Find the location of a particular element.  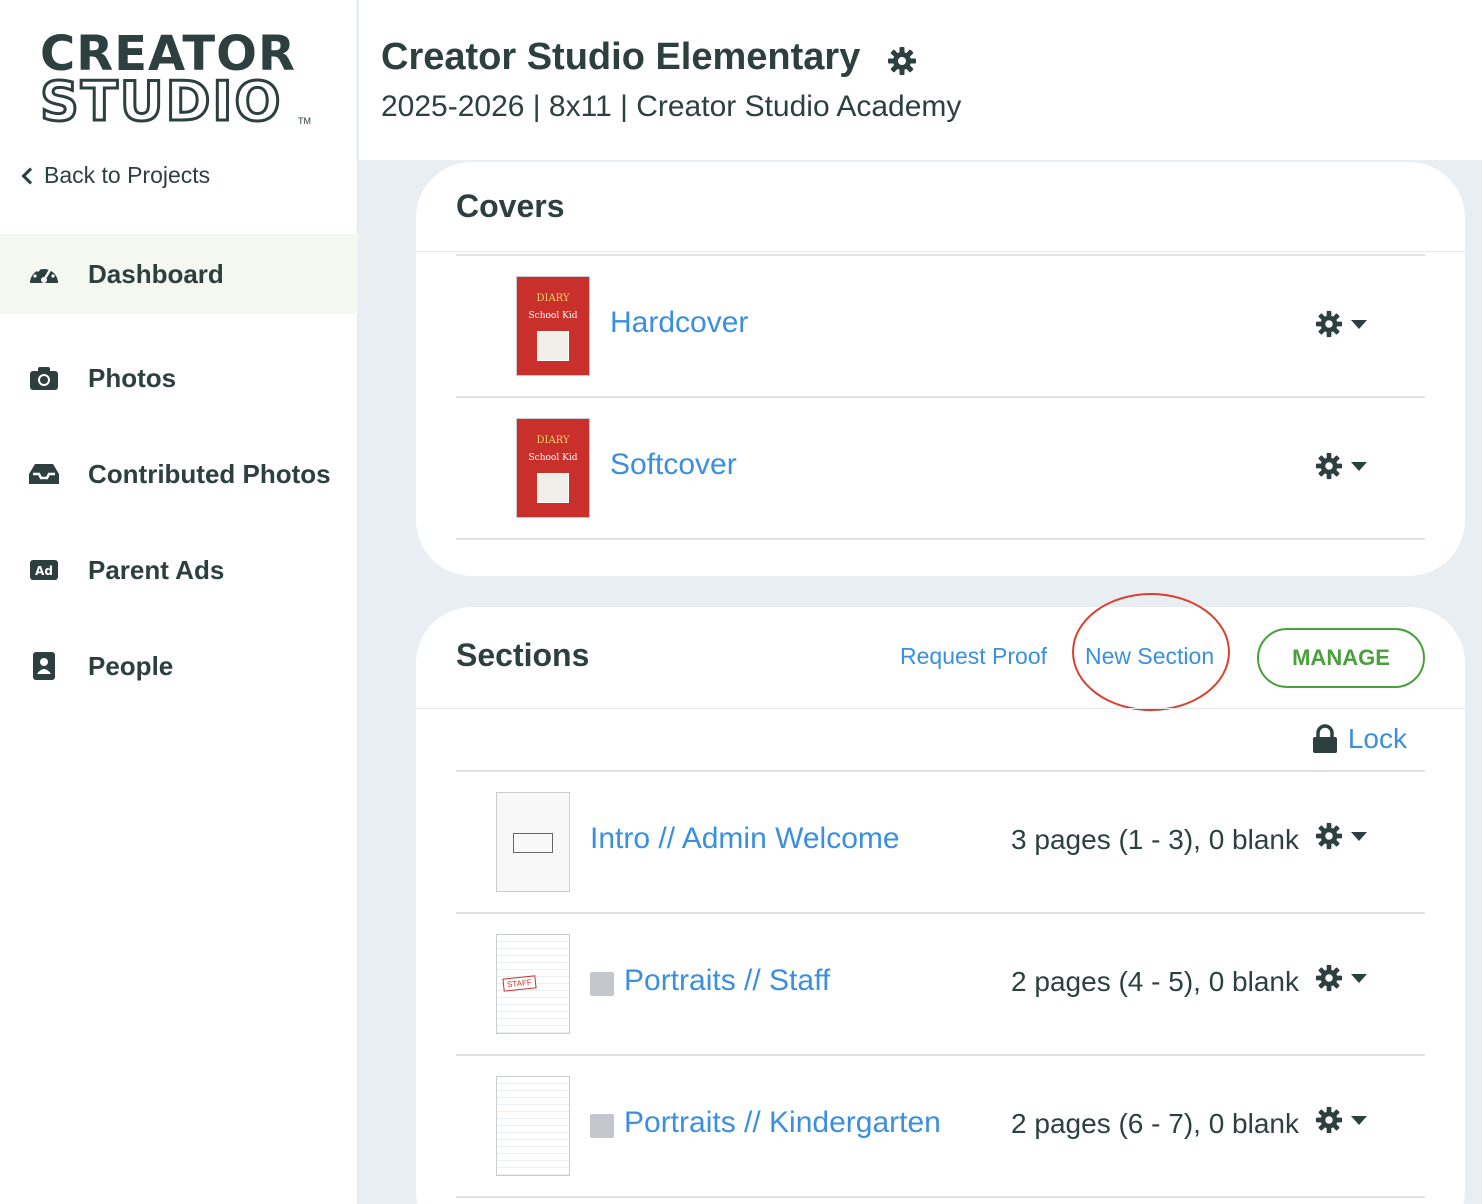

covers-divider is located at coordinates (940, 251).